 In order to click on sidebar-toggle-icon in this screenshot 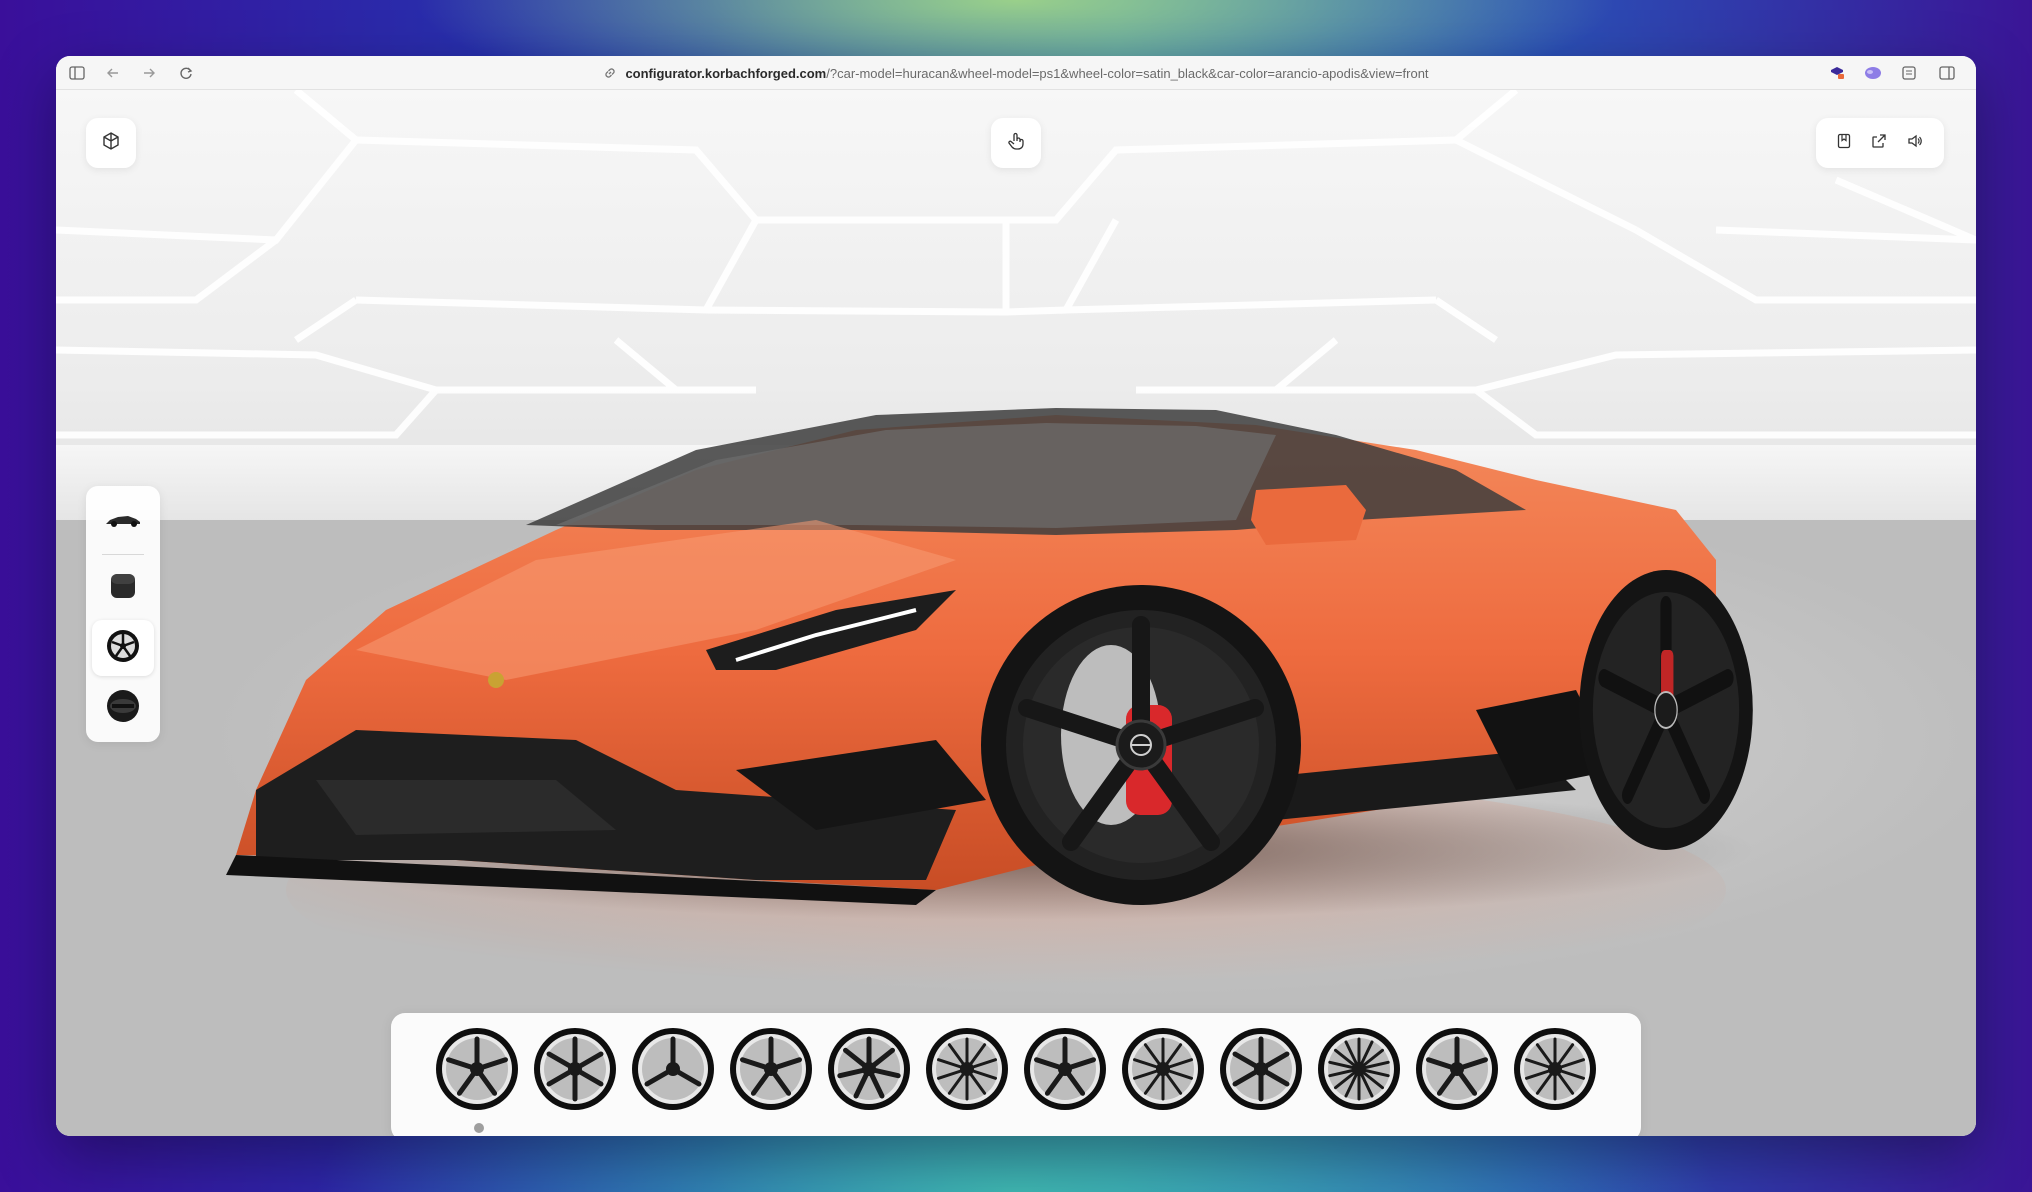, I will do `click(77, 73)`.